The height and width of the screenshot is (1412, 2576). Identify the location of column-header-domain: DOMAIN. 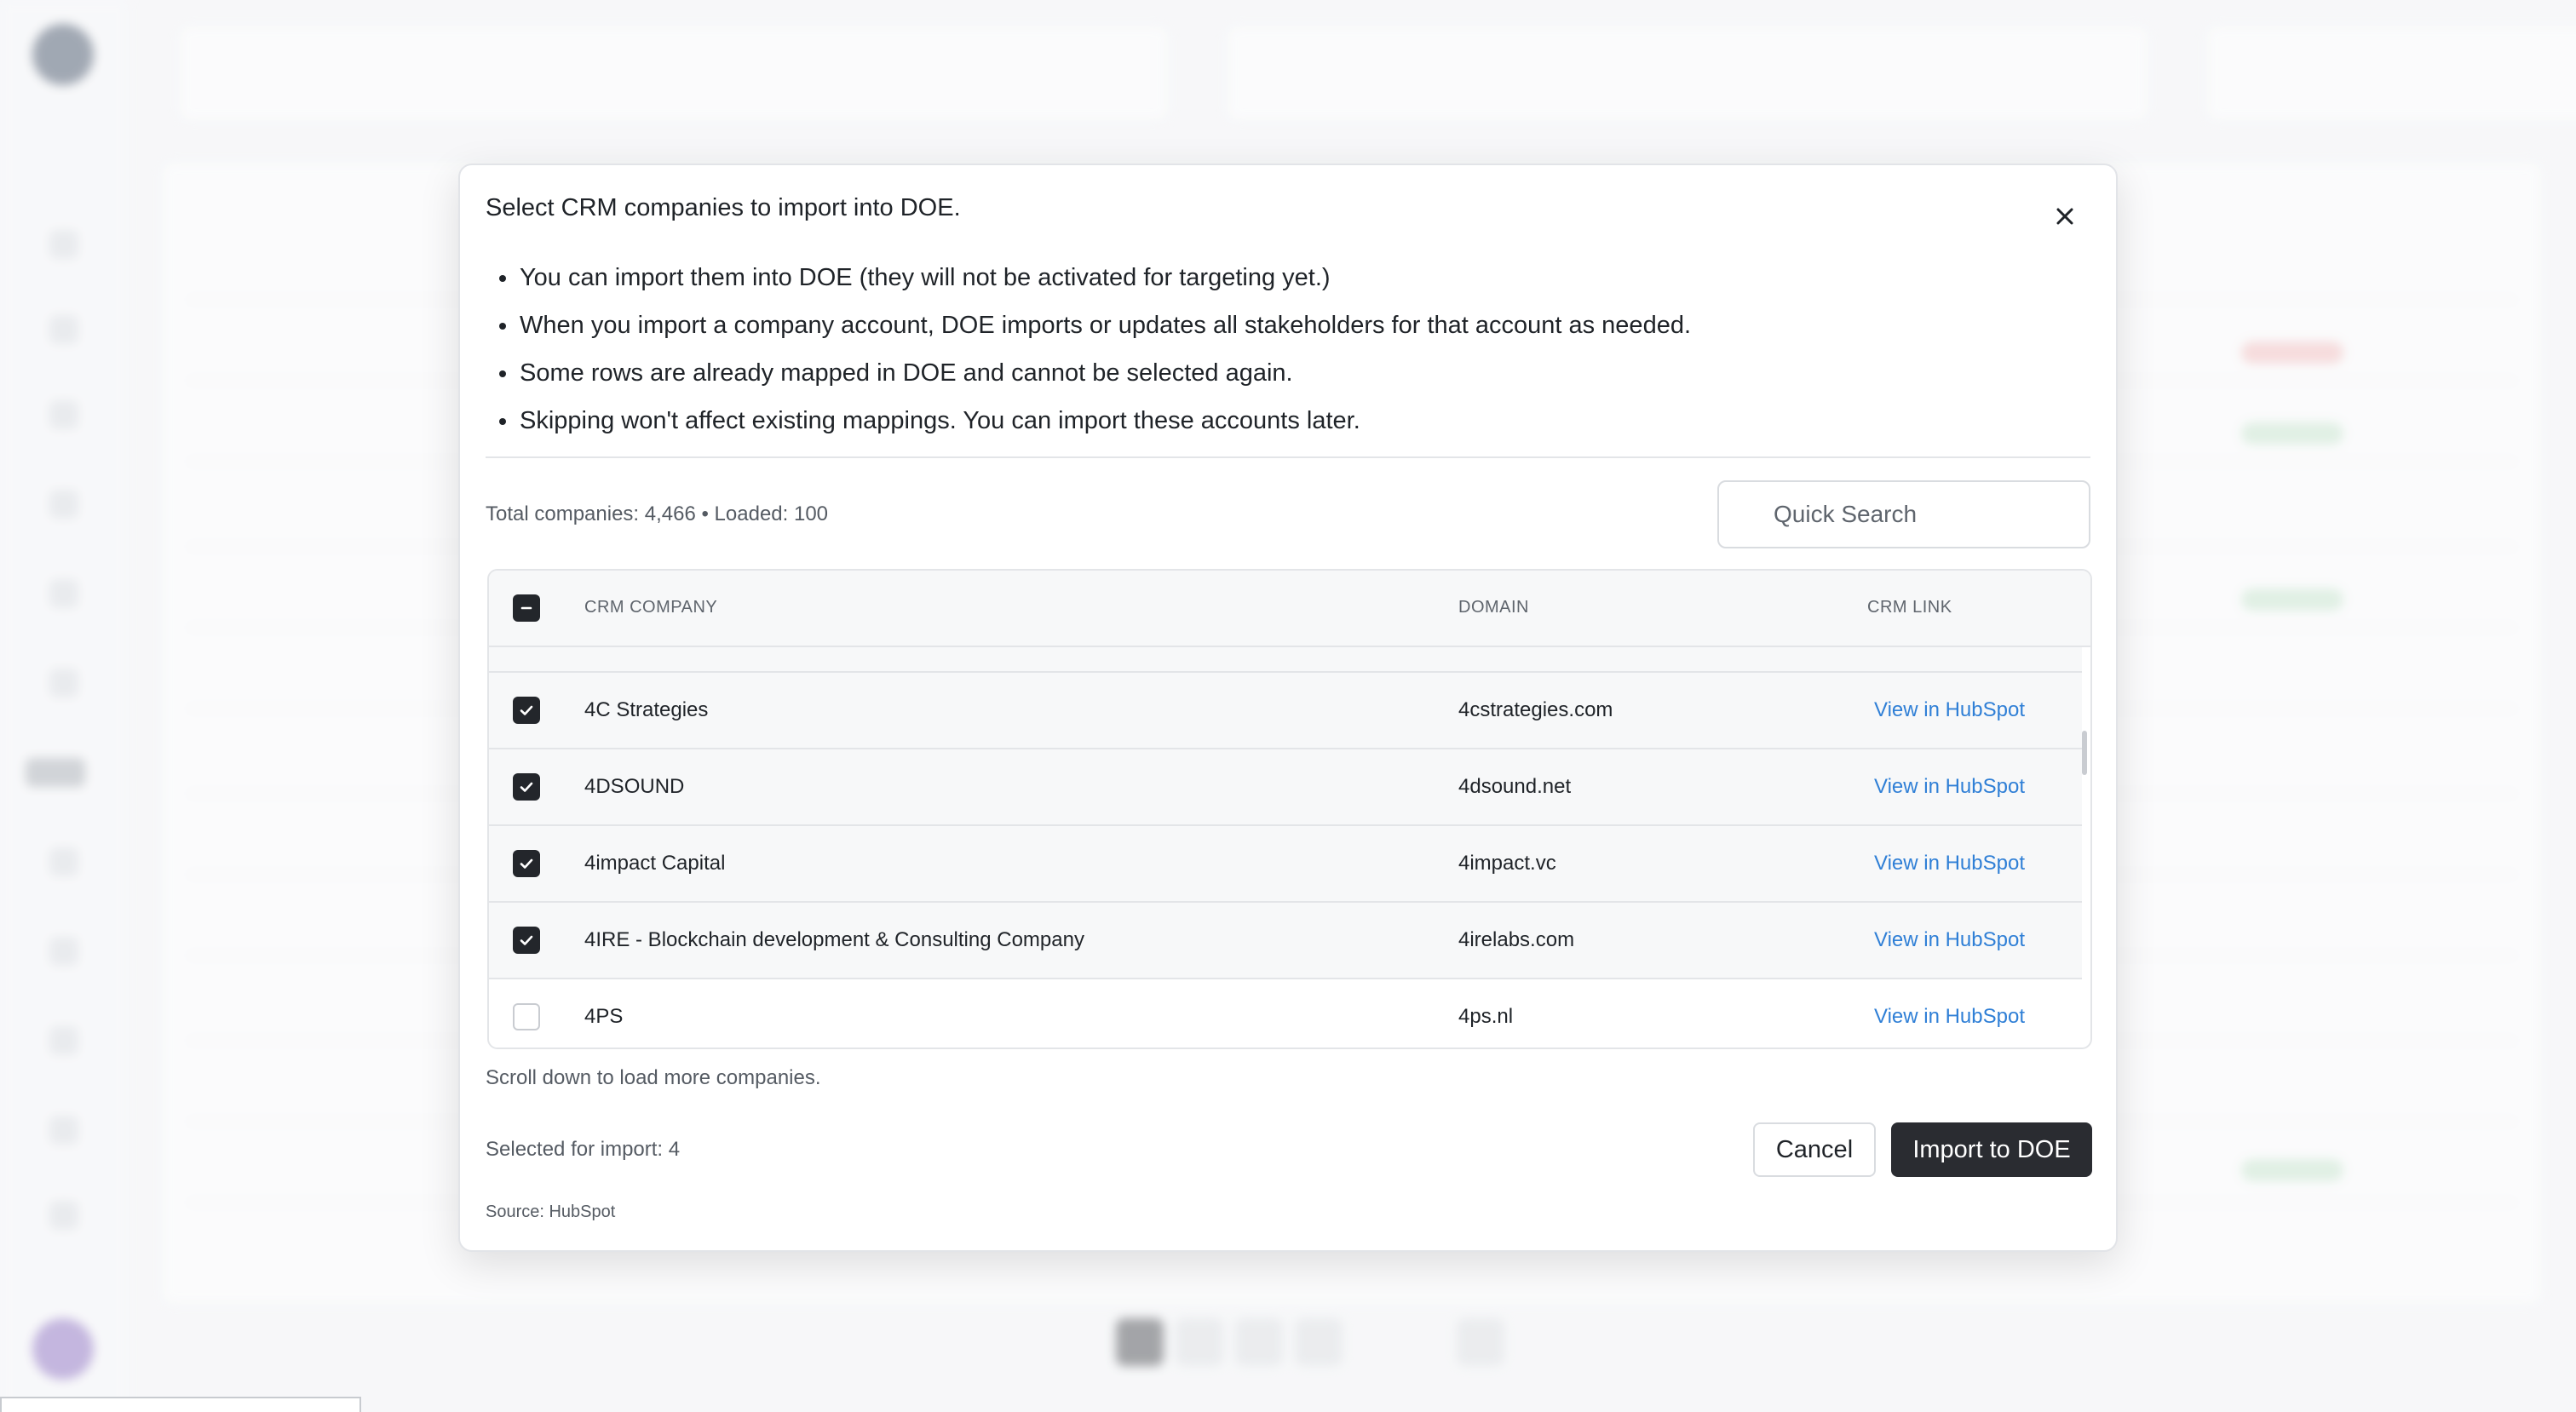
(1494, 607).